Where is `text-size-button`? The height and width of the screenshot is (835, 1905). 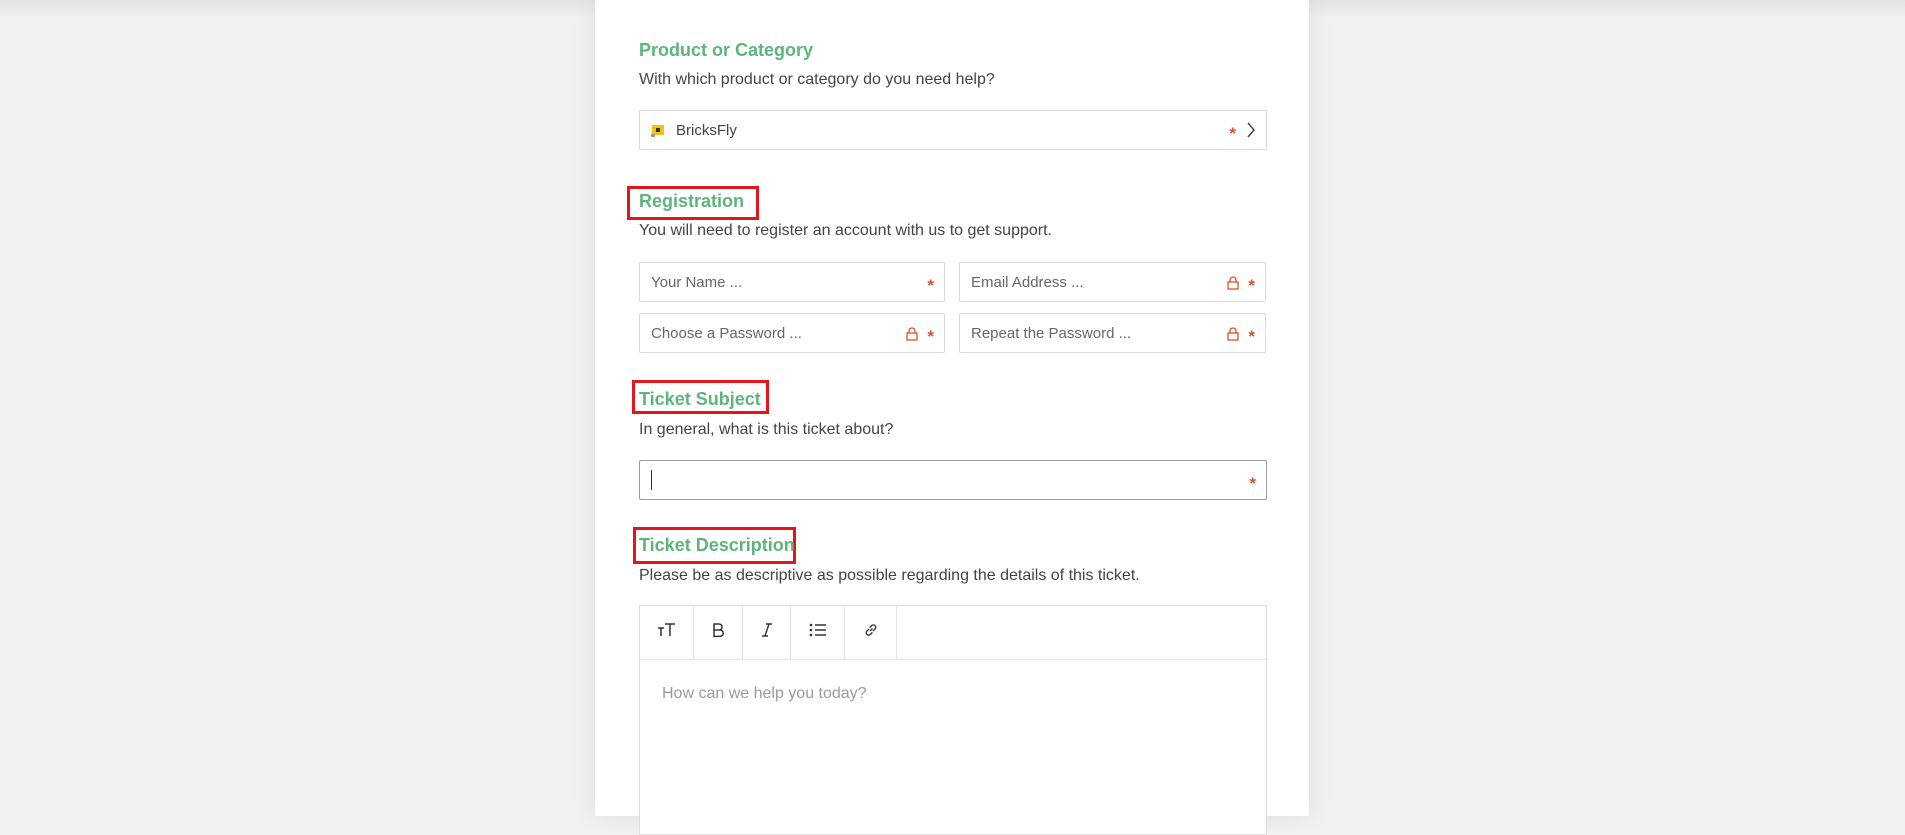 text-size-button is located at coordinates (667, 632).